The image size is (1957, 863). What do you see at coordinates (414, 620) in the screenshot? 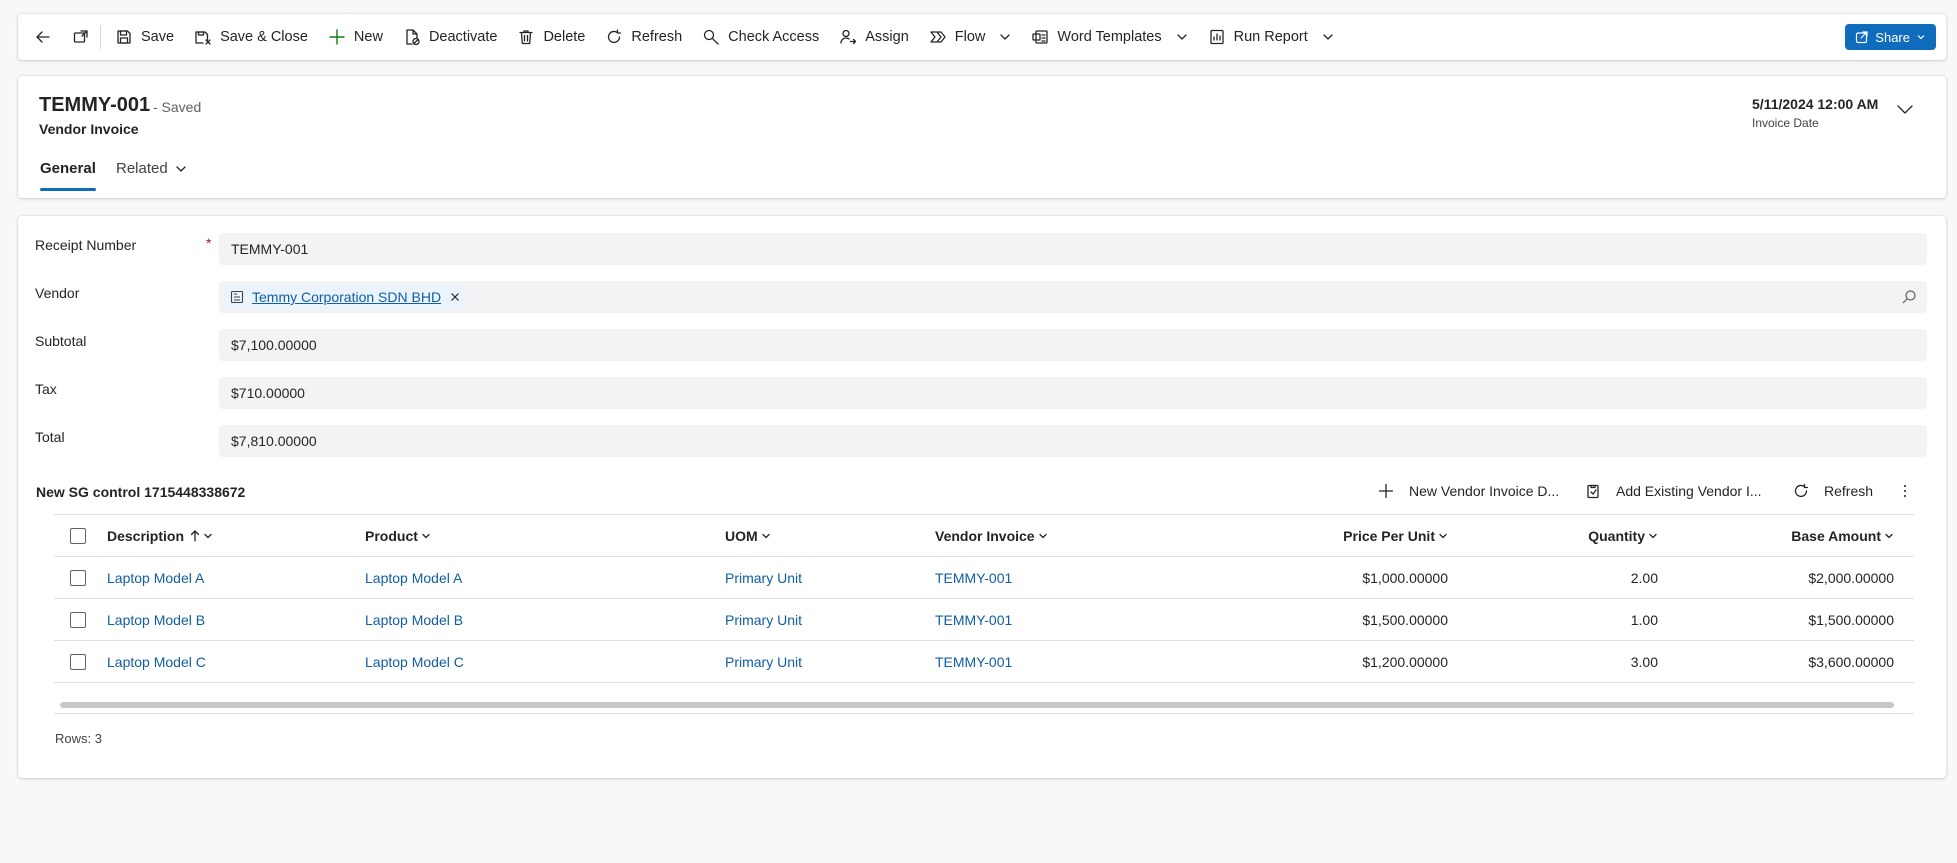
I see `product-link: Laptop Model B` at bounding box center [414, 620].